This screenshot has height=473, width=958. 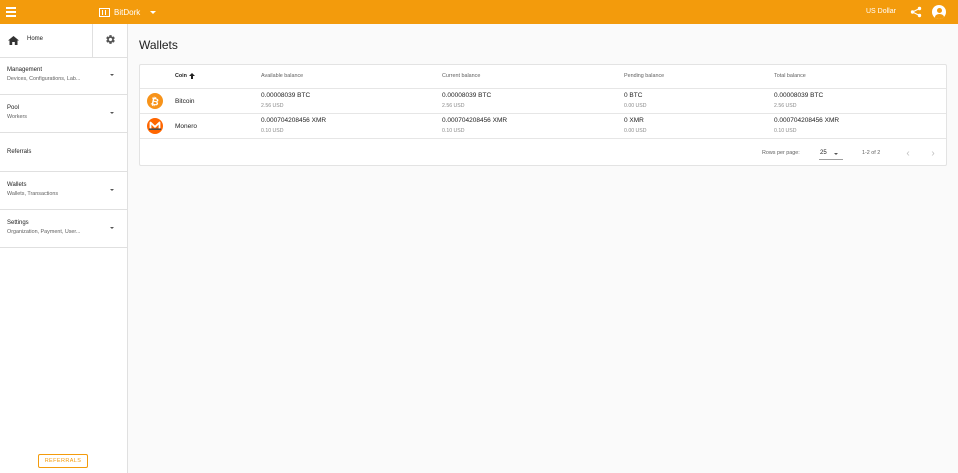 I want to click on app-bar: BitDork US Dollar, so click(x=479, y=12).